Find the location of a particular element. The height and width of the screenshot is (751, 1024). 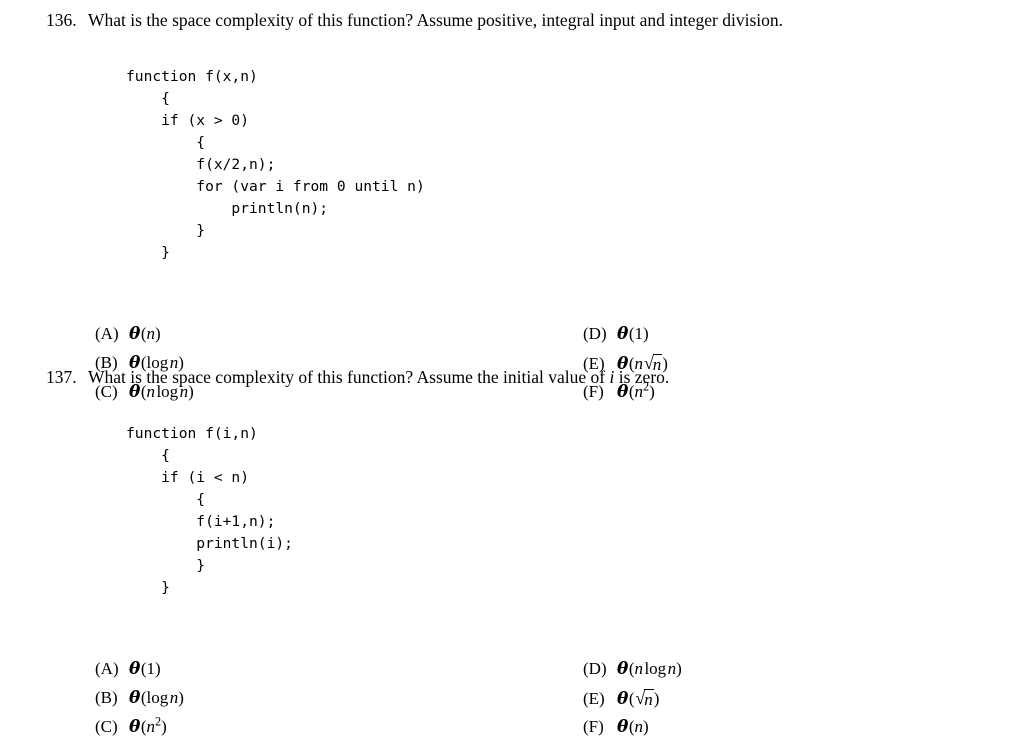

option-value: θ(√n) is located at coordinates (638, 698).